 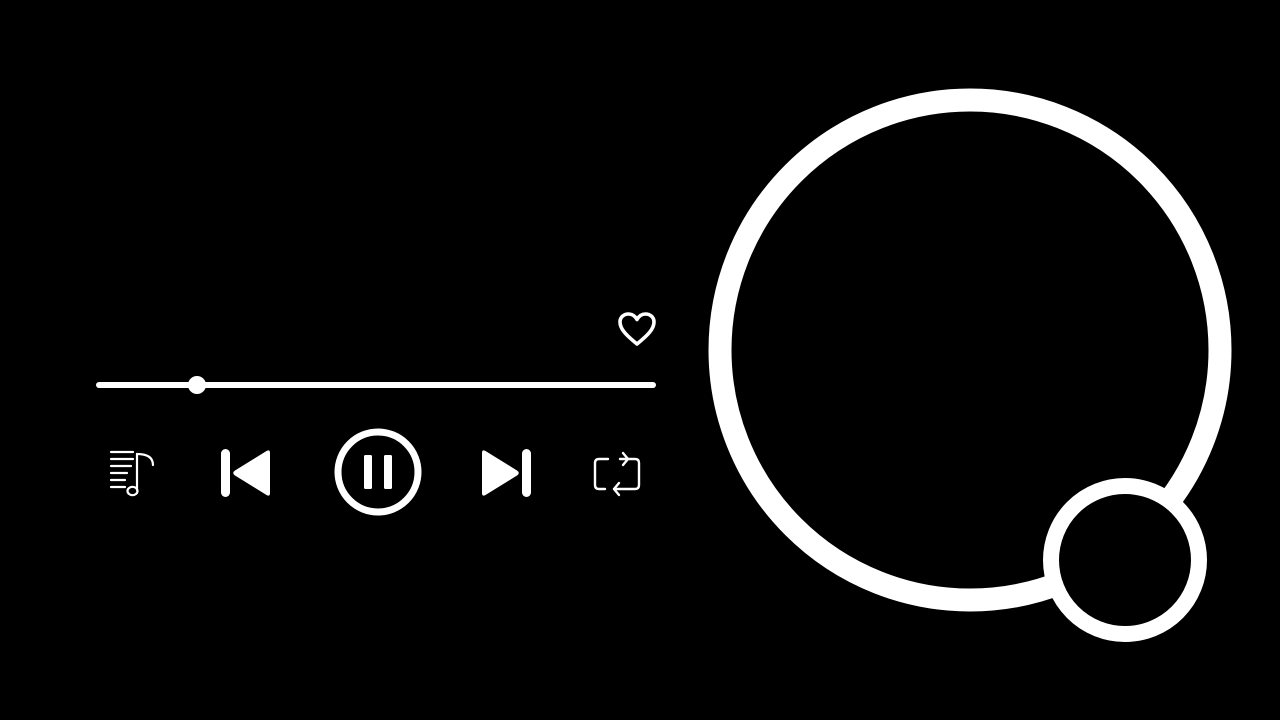 I want to click on progress-slider, so click(x=376, y=385).